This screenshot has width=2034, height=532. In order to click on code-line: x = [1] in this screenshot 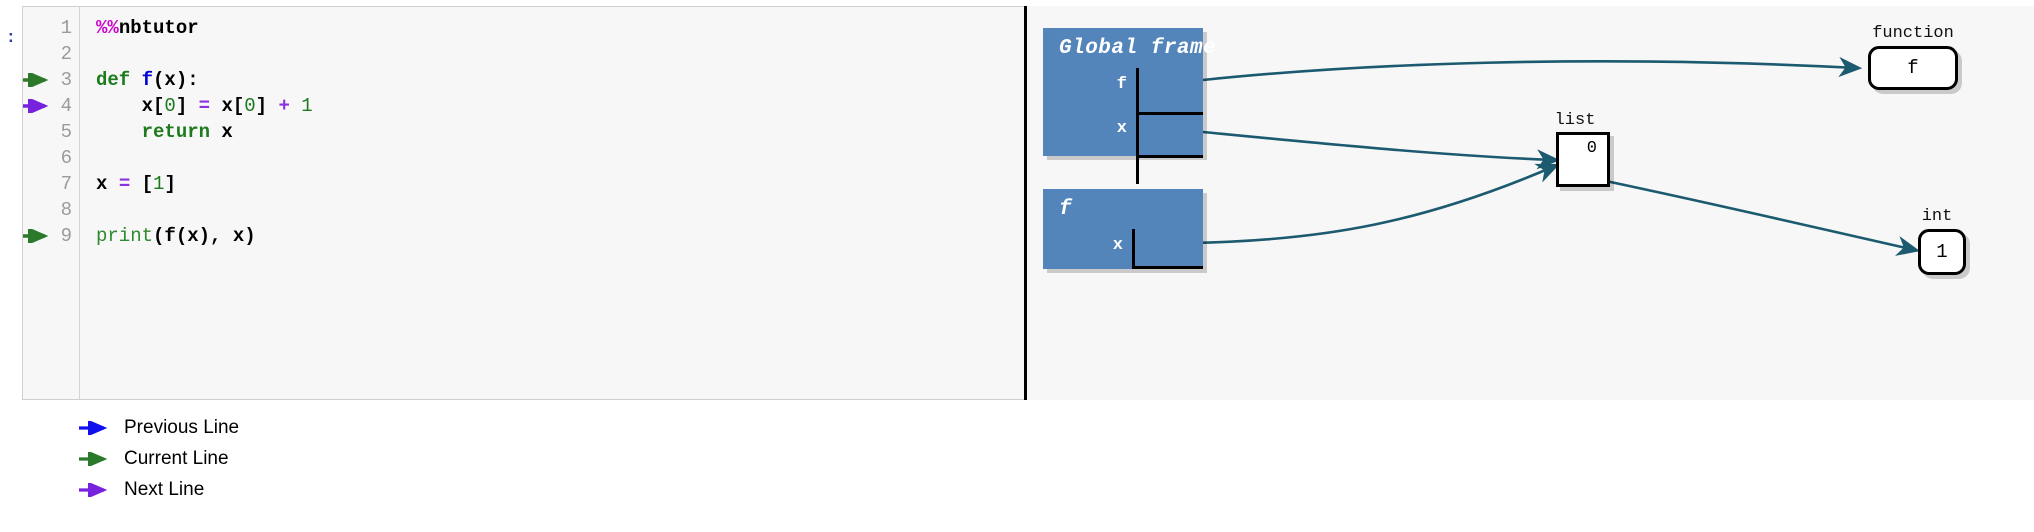, I will do `click(552, 184)`.